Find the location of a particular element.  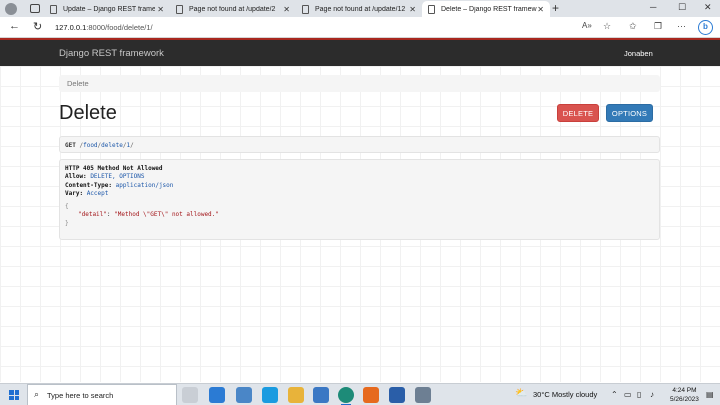

header-name: Vary: is located at coordinates (74, 193).